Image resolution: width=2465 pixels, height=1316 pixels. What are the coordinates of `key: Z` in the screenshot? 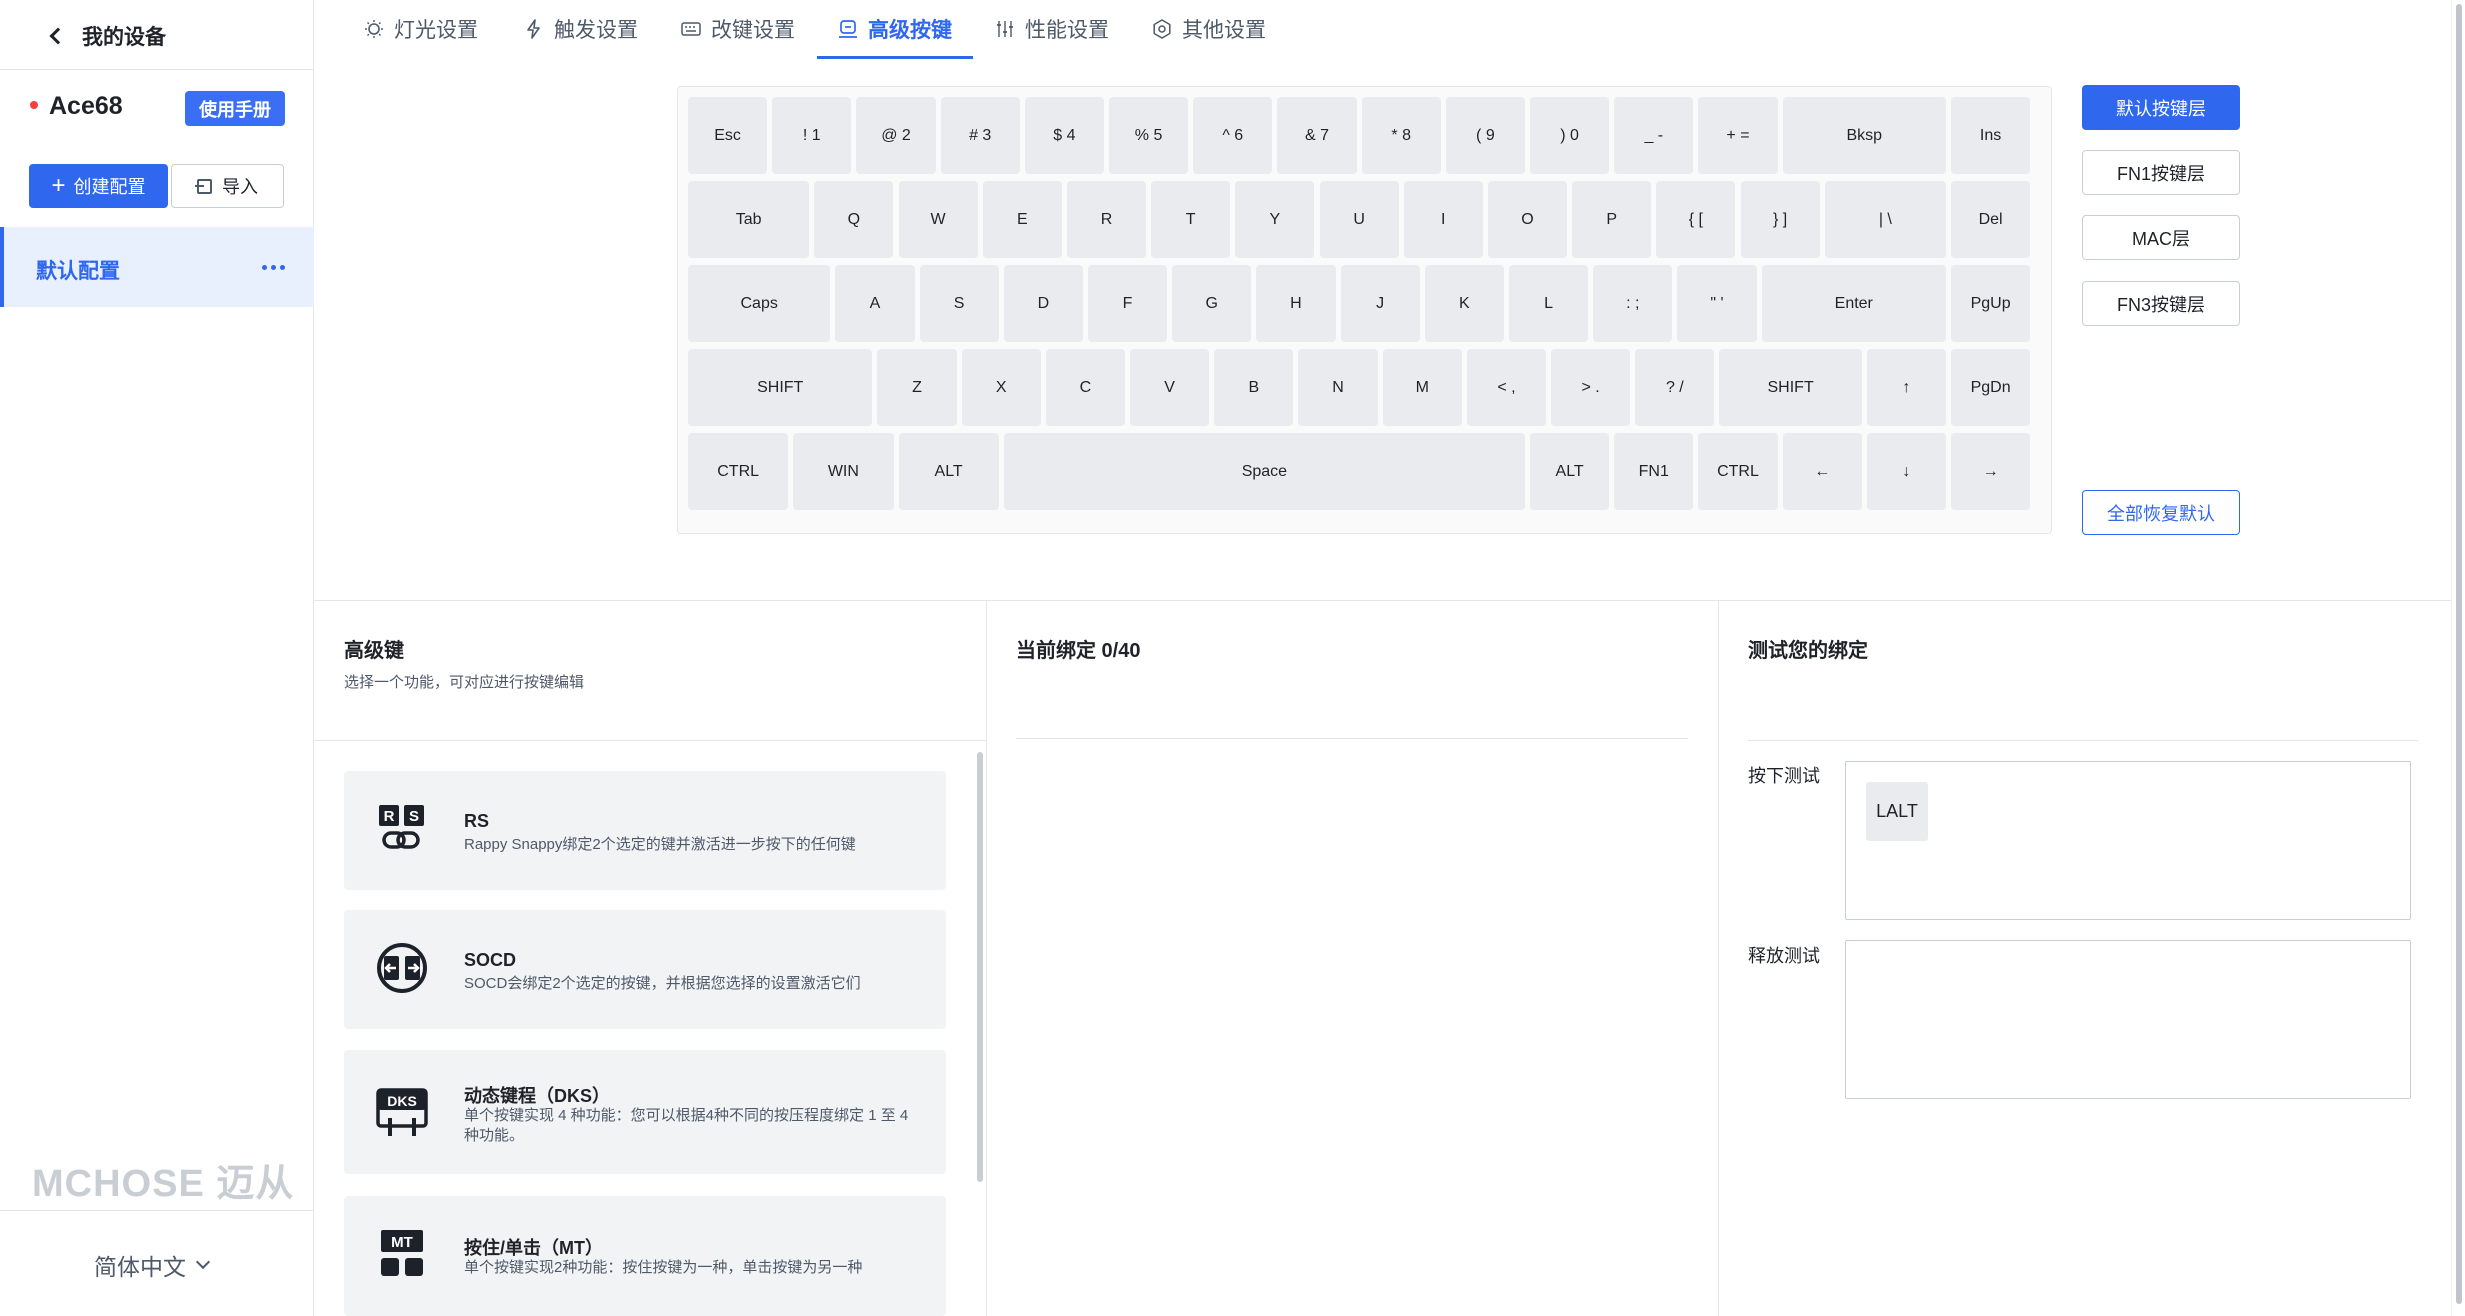 It's located at (917, 387).